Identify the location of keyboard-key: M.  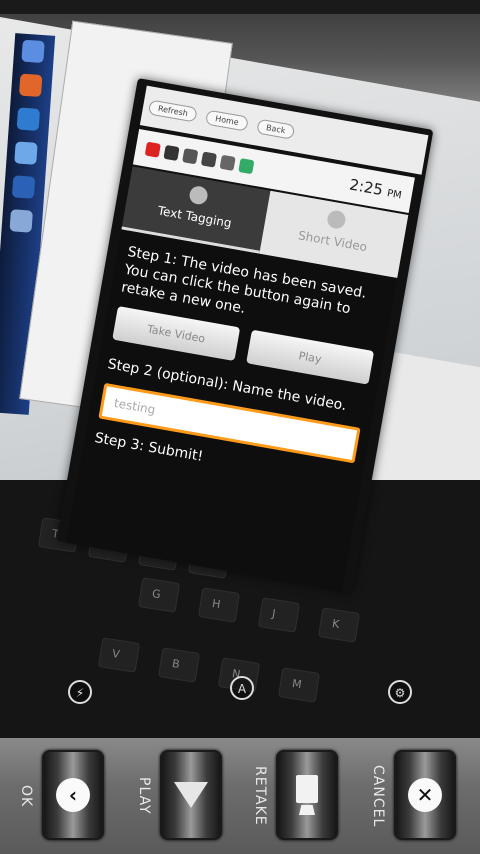
(299, 685).